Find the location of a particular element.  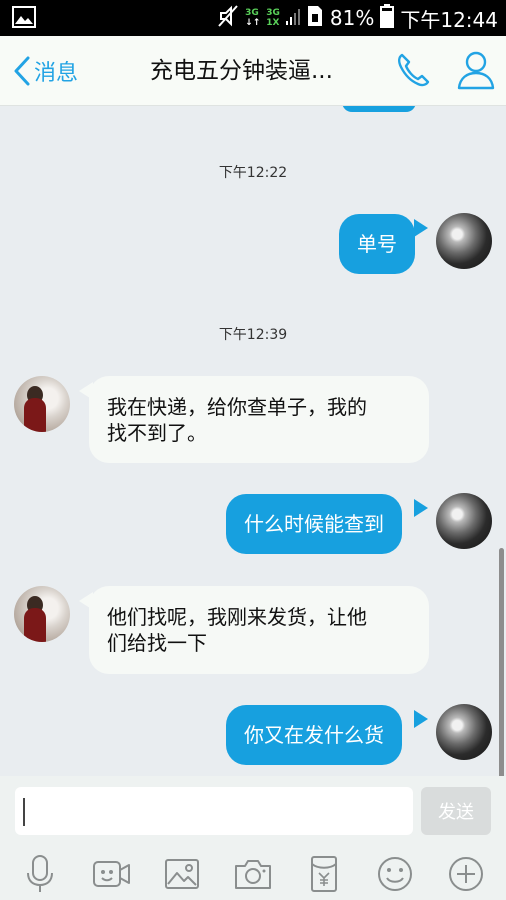

outgoing-message: 单号 is located at coordinates (377, 244).